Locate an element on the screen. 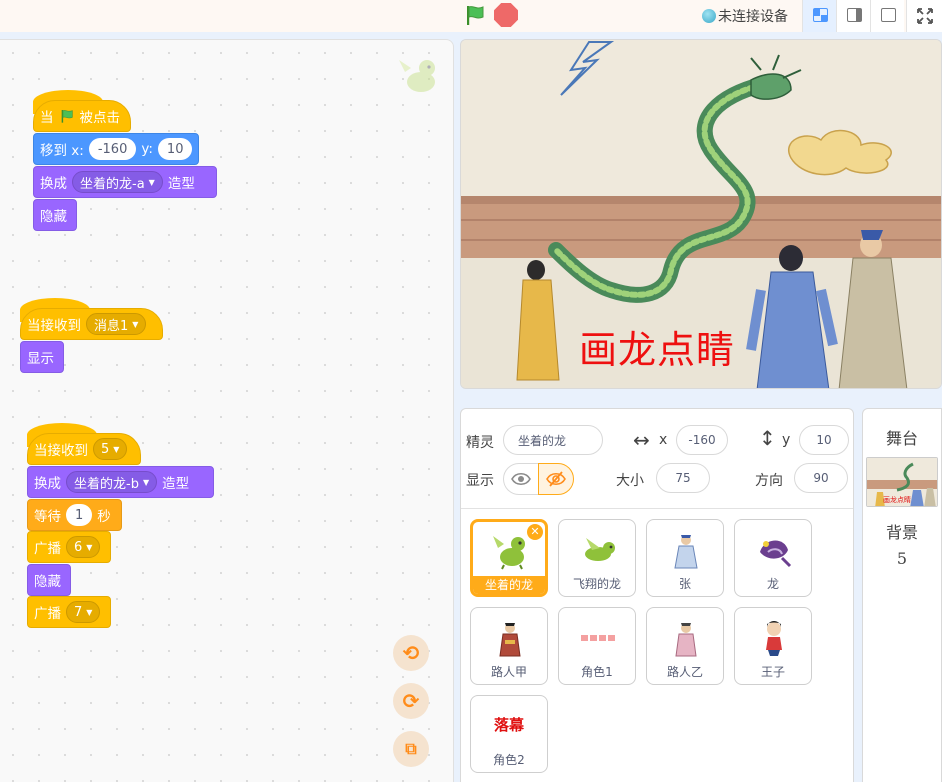  small-stage-icon is located at coordinates (820, 15).